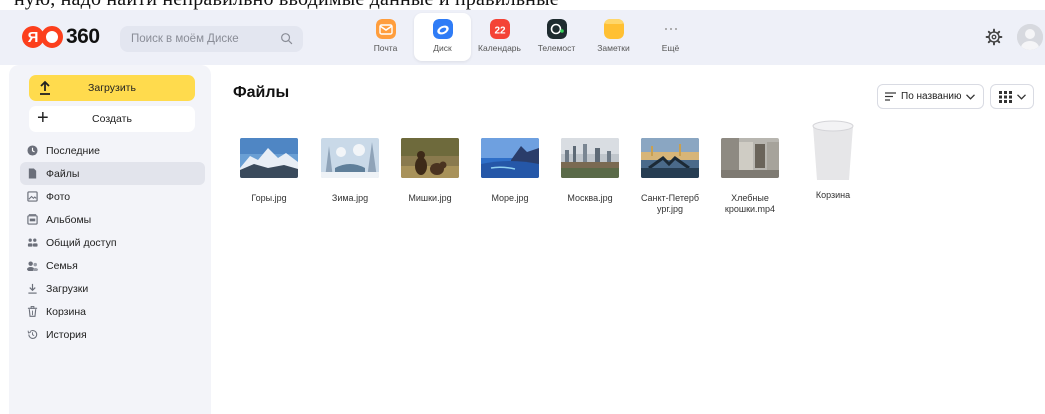 The image size is (1045, 414). What do you see at coordinates (670, 37) in the screenshot?
I see `app-more: Ещё` at bounding box center [670, 37].